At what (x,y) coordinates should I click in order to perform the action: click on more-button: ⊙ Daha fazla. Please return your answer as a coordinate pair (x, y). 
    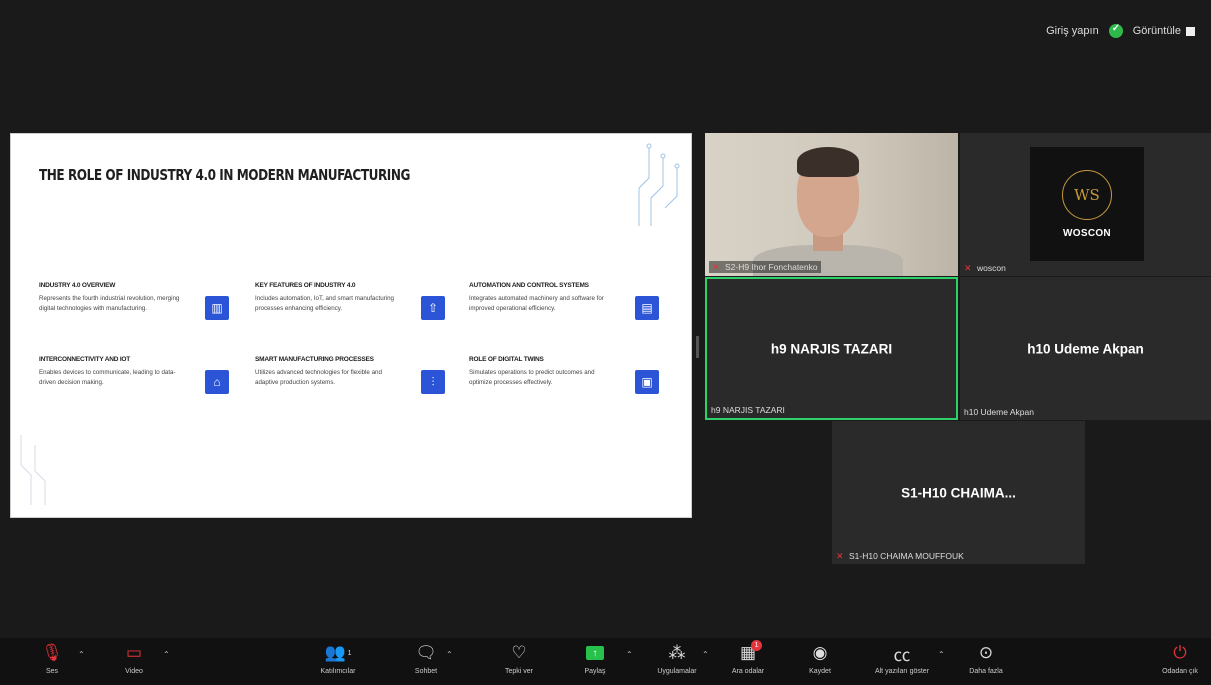
    Looking at the image, I should click on (986, 658).